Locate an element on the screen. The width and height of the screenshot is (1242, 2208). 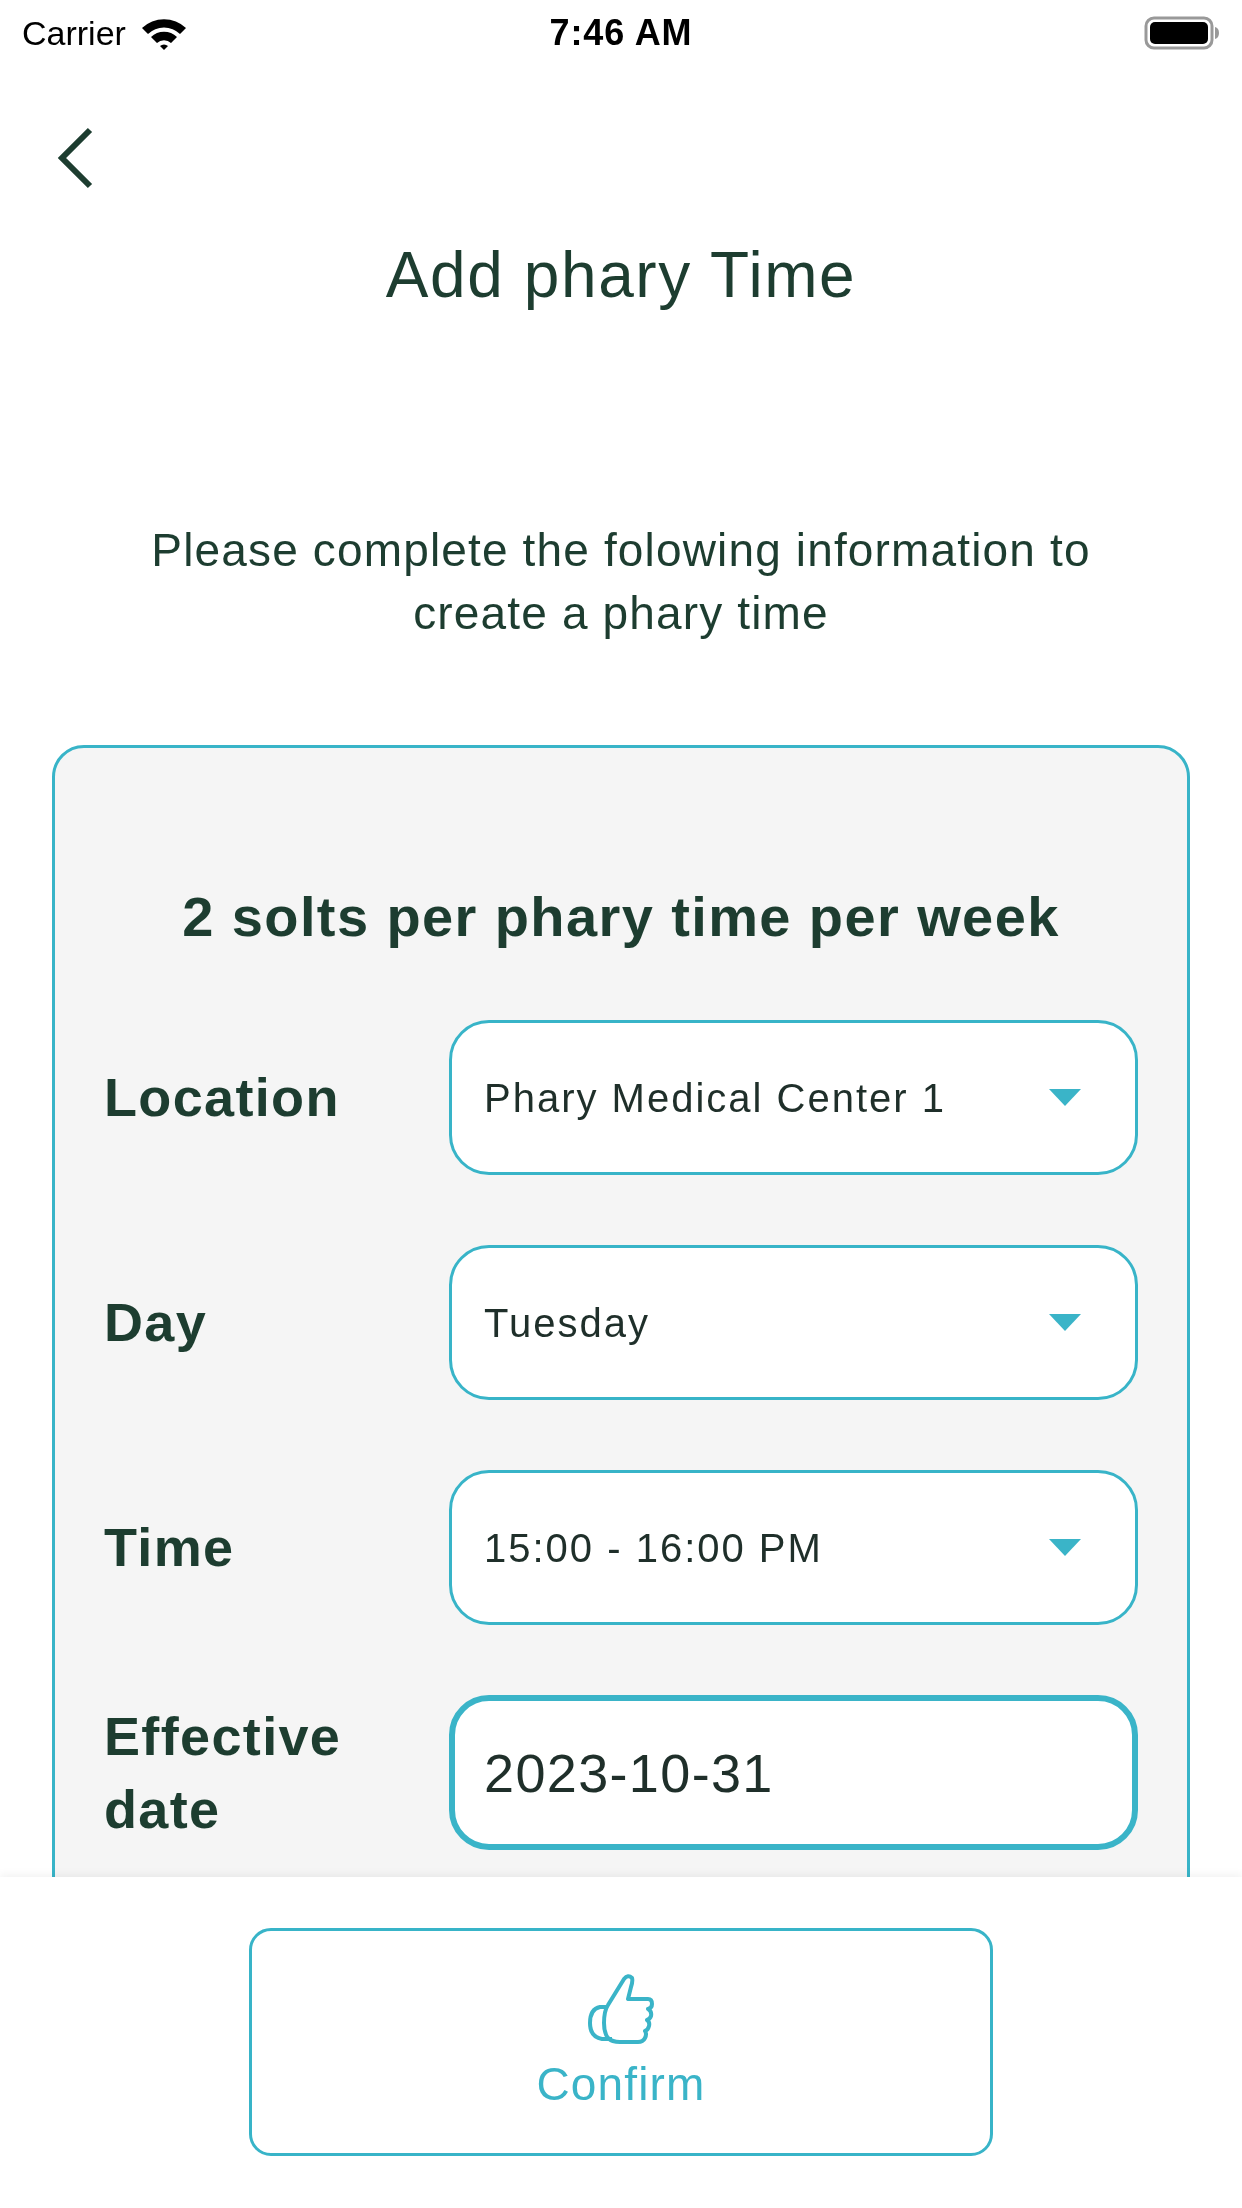
field-label: Time is located at coordinates (170, 1547).